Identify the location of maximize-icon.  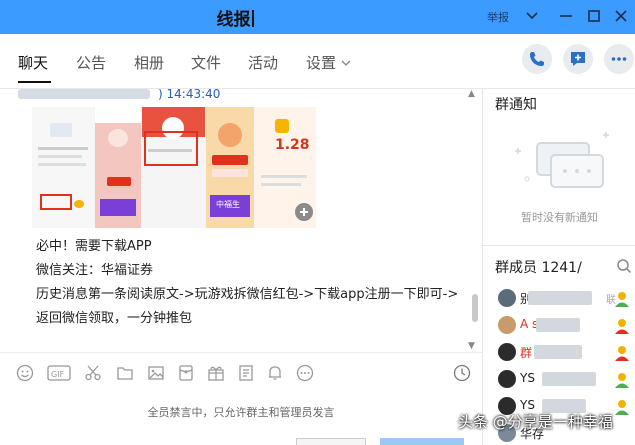
(594, 16).